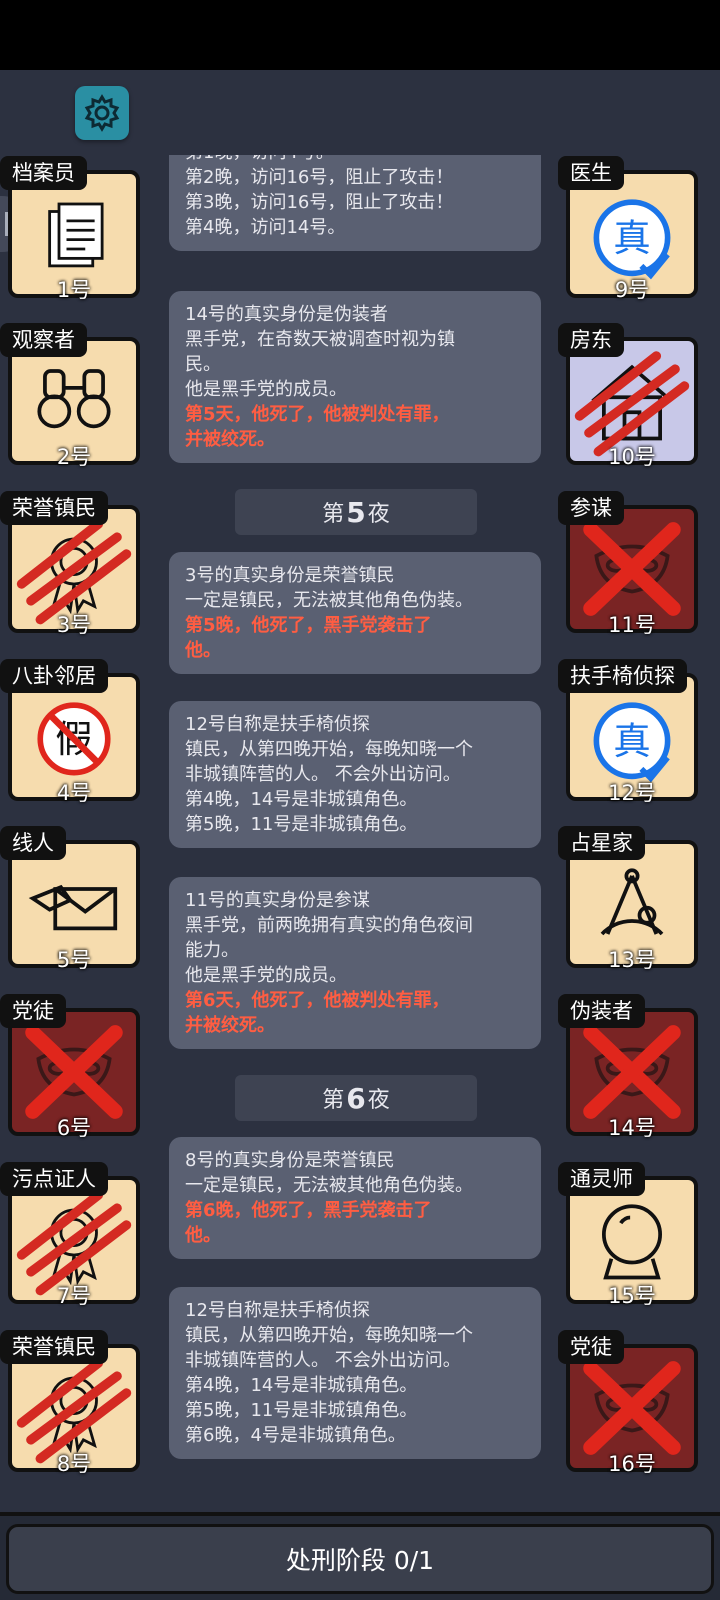  Describe the element at coordinates (70, 1403) in the screenshot. I see `player-card: 荣誉镇民 8号` at that location.